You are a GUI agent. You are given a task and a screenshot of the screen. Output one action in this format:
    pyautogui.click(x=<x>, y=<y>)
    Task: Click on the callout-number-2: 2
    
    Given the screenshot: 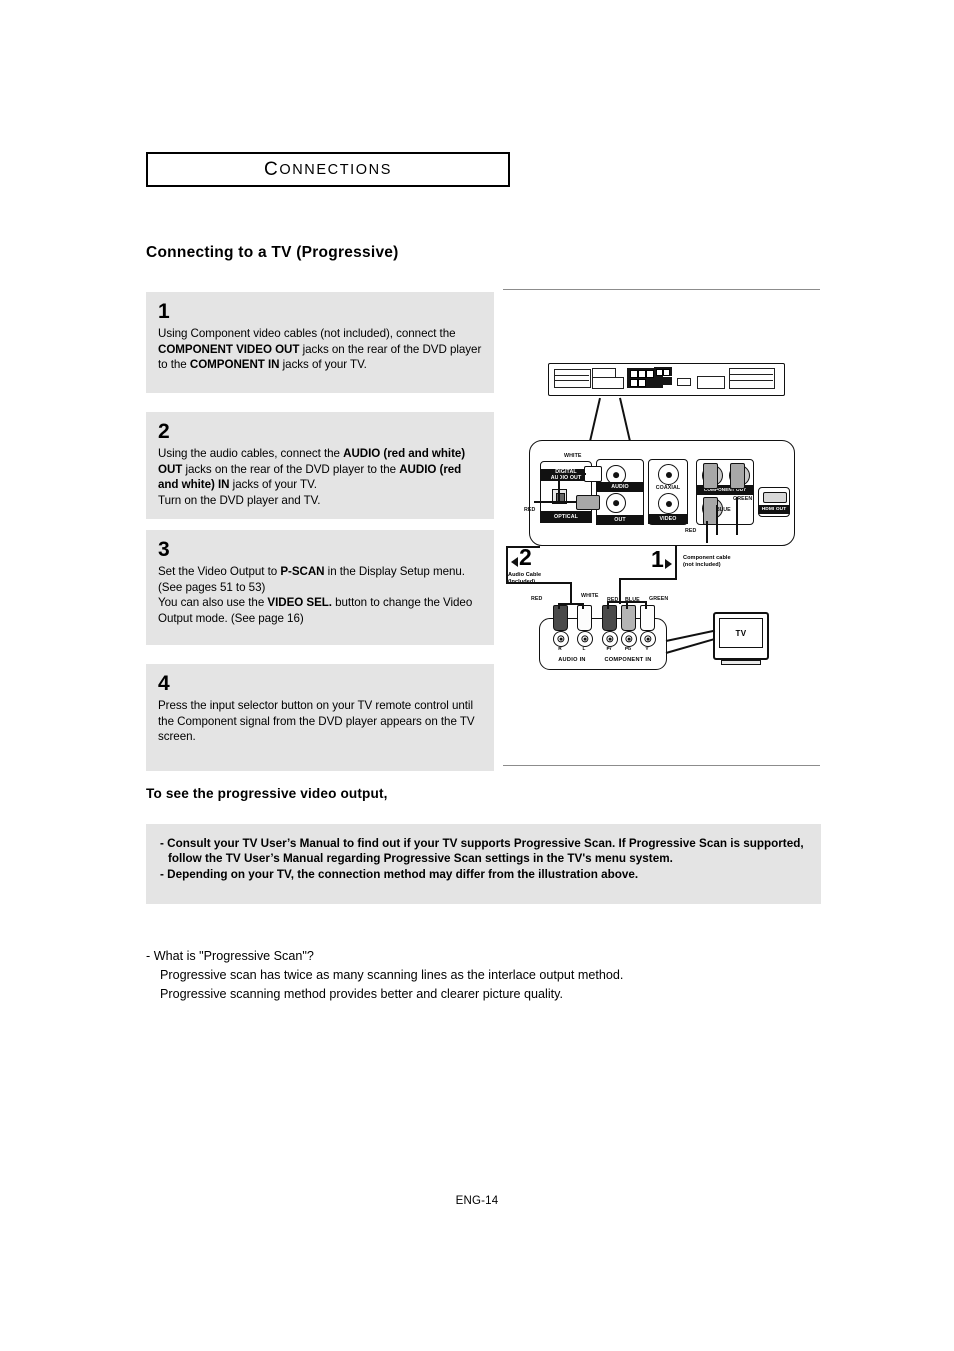 What is the action you would take?
    pyautogui.click(x=525, y=557)
    